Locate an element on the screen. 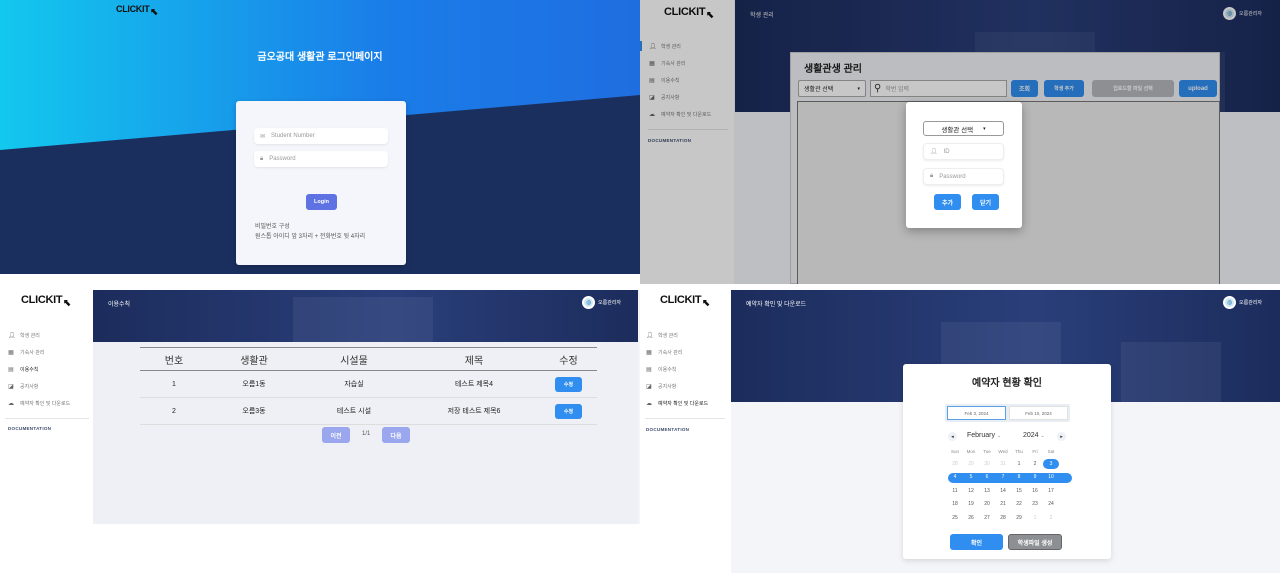 This screenshot has width=1280, height=573. header-title: 이용수칙 is located at coordinates (119, 305).